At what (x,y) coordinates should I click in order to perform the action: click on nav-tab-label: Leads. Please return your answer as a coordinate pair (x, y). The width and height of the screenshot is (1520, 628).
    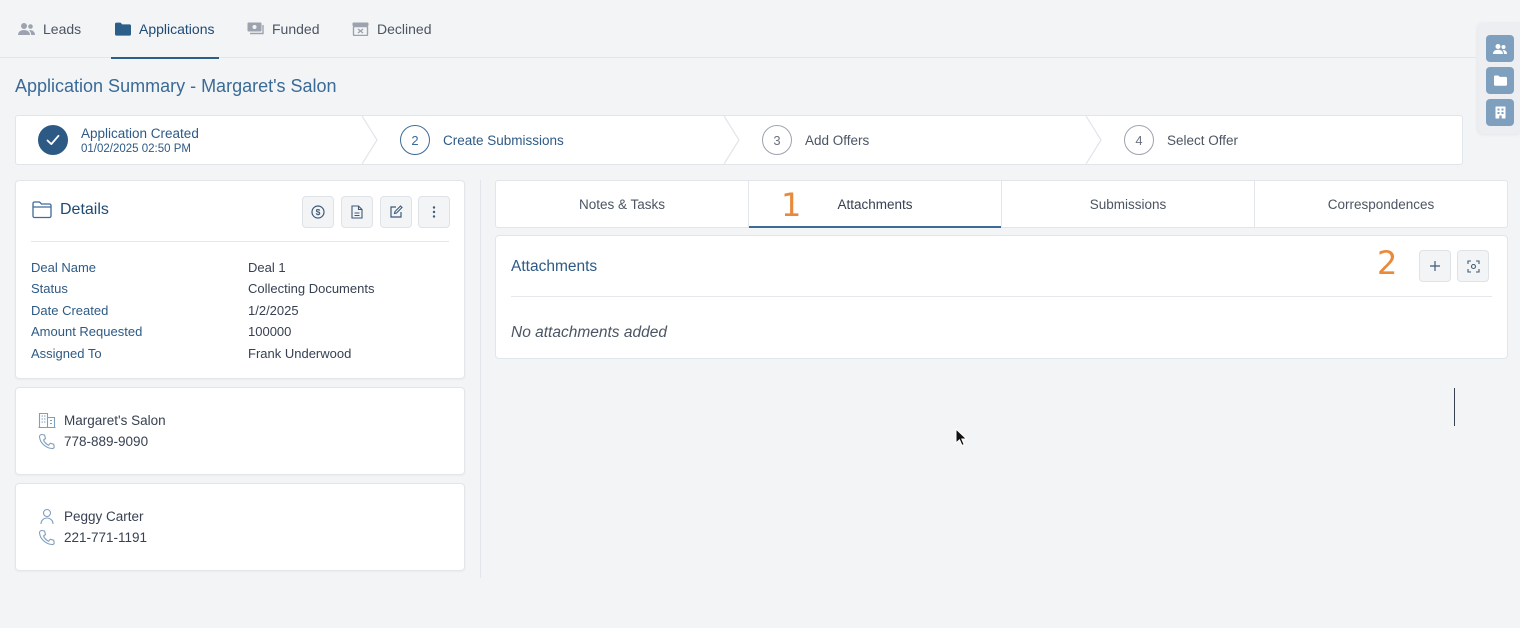
    Looking at the image, I should click on (62, 29).